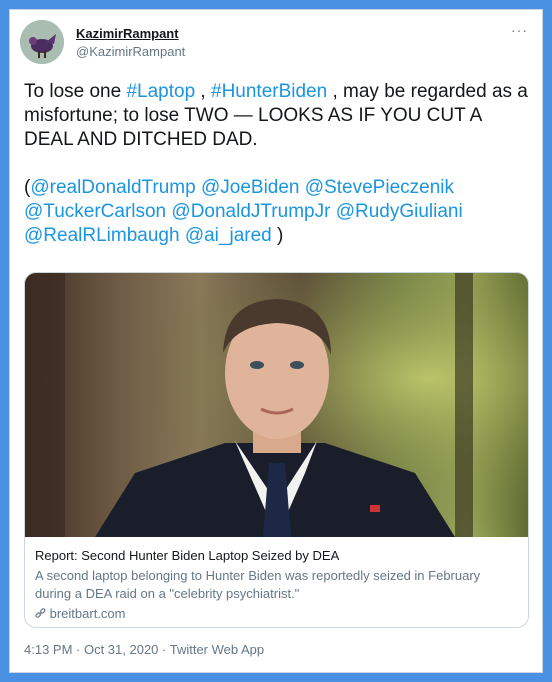 This screenshot has width=552, height=682. Describe the element at coordinates (95, 211) in the screenshot. I see `mention-tuckercarlson: @TuckerCarlson` at that location.